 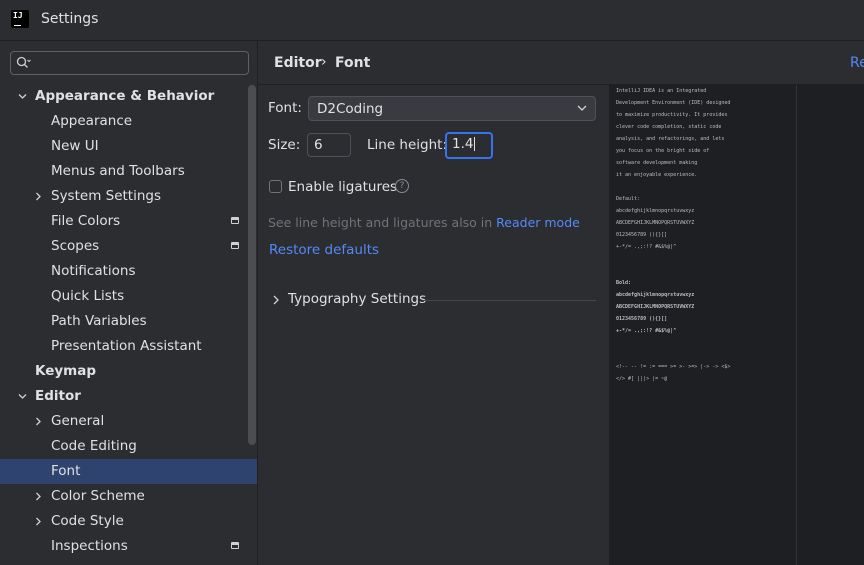 I want to click on sidebar-item: Presentation Assistant, so click(x=128, y=346).